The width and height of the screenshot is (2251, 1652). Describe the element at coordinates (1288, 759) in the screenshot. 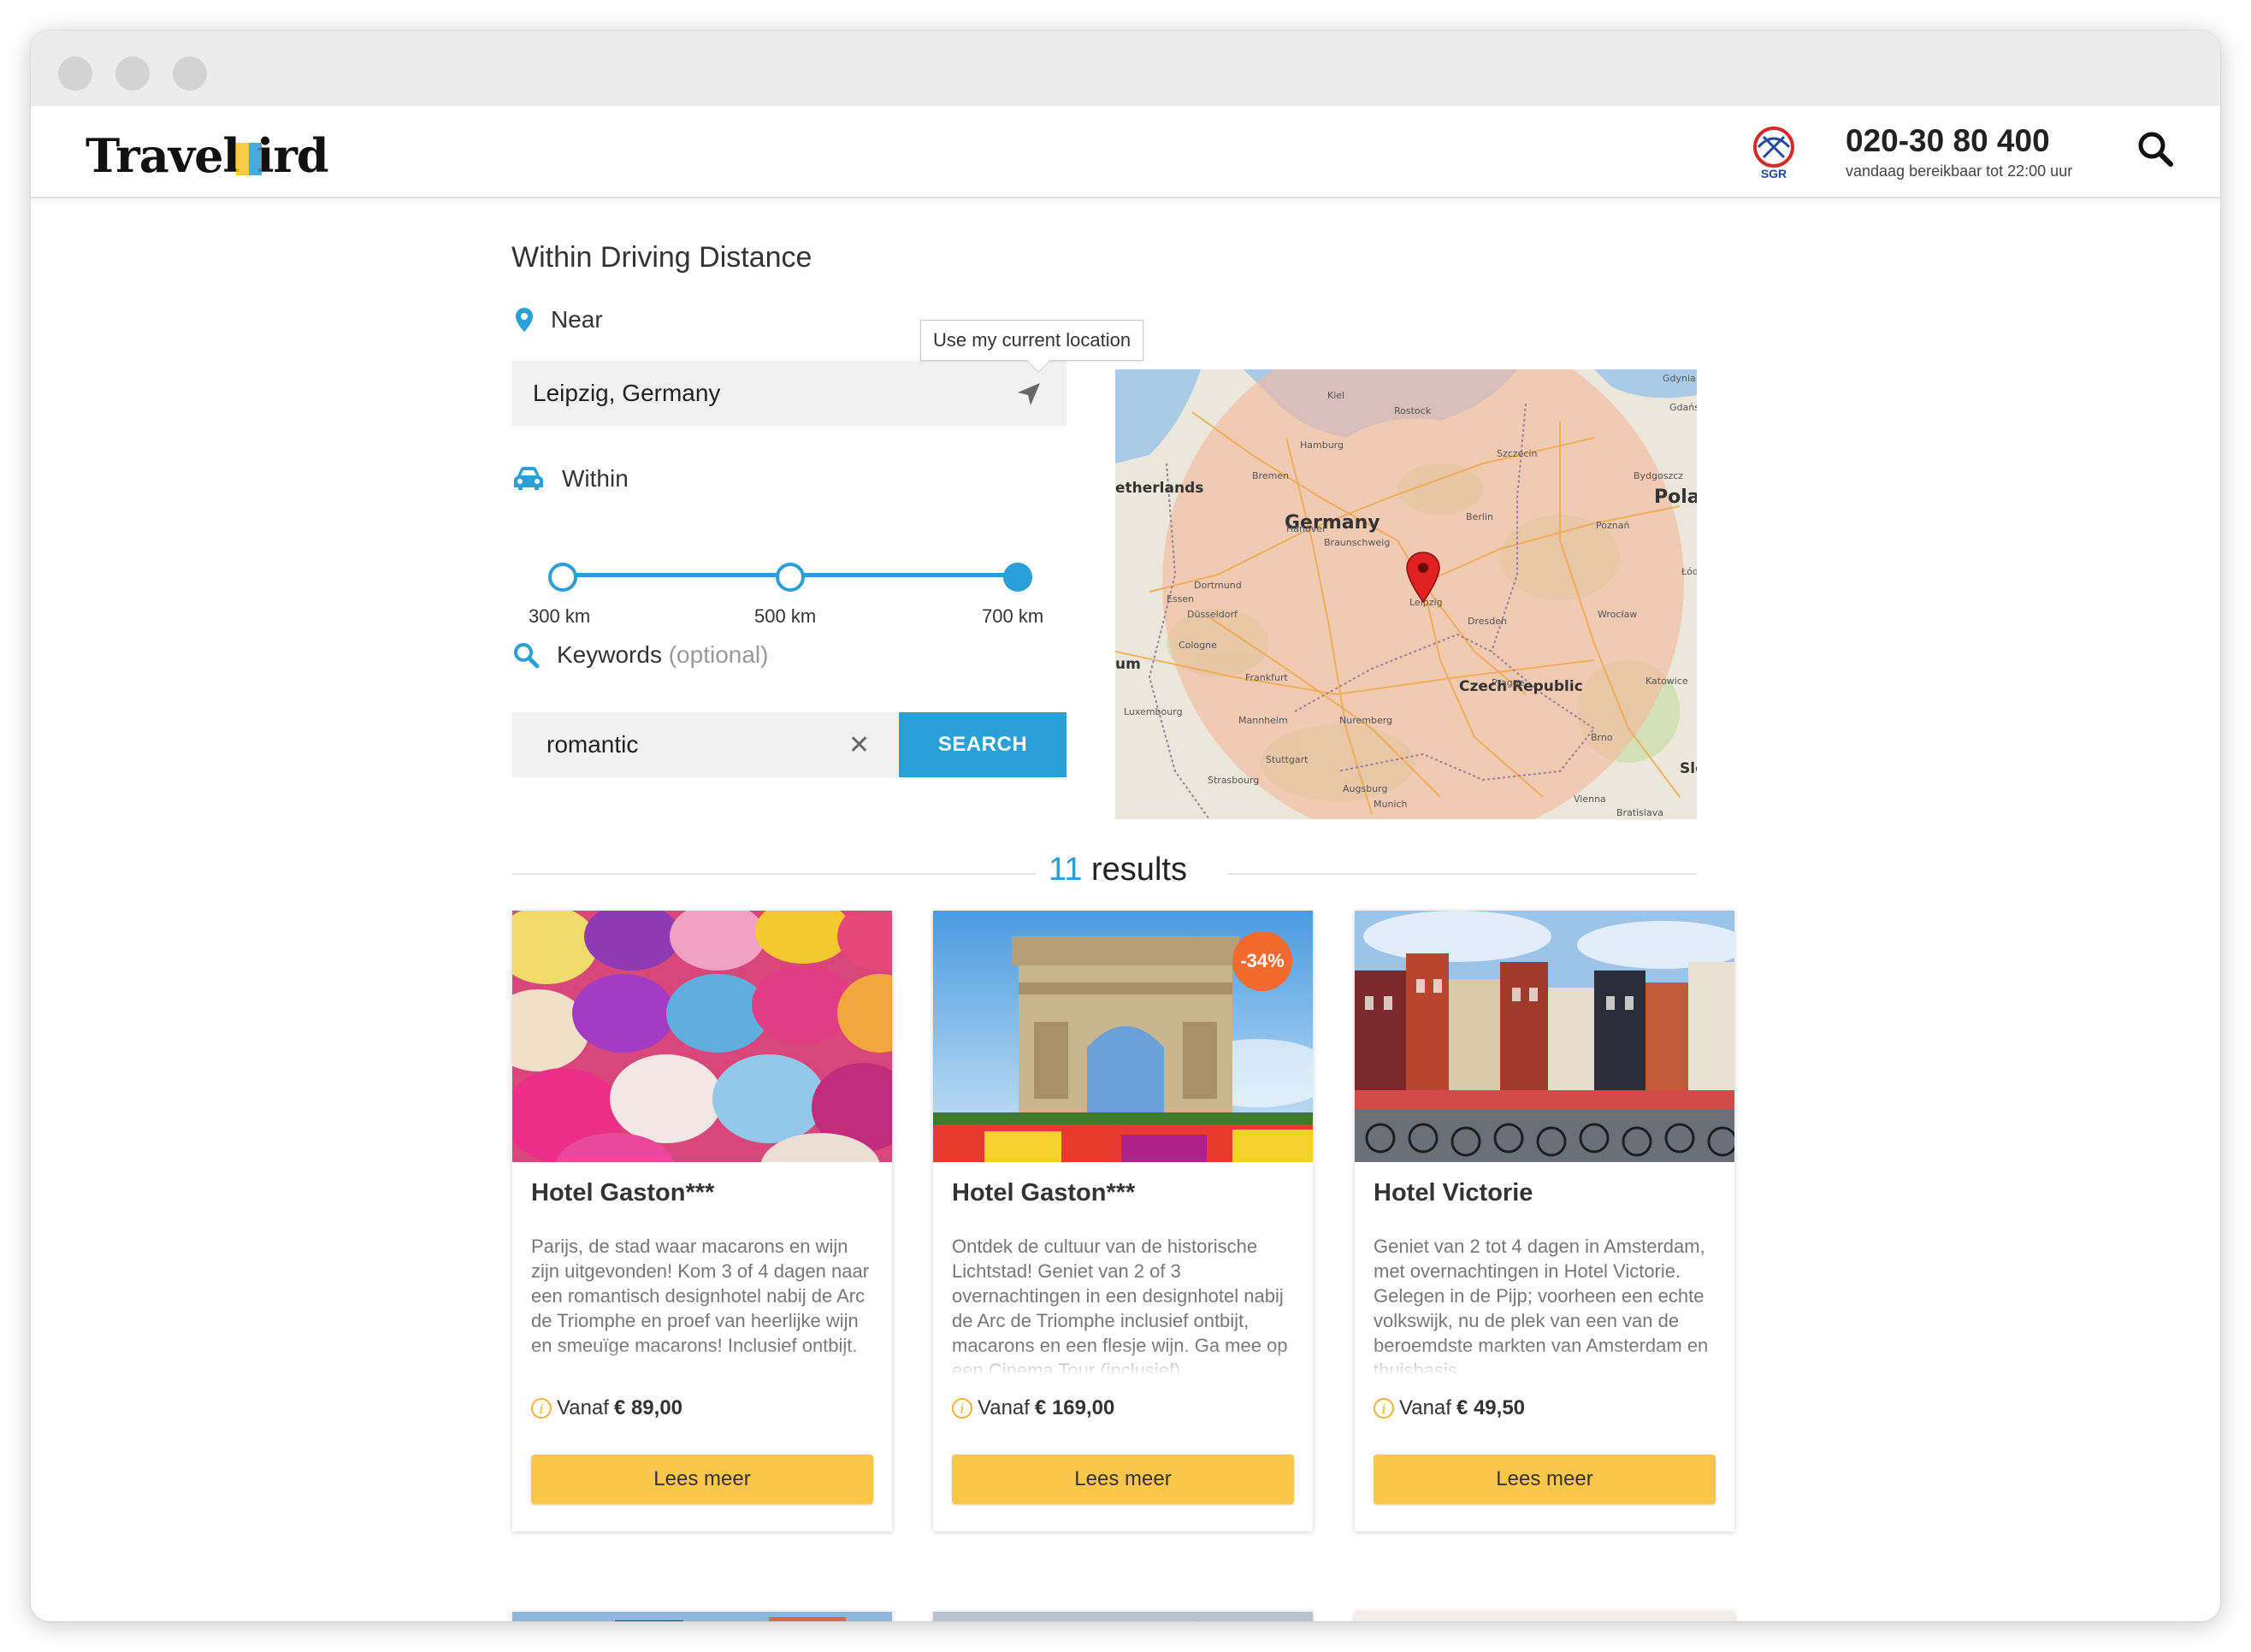

I see `map-city: Stuttgart` at that location.